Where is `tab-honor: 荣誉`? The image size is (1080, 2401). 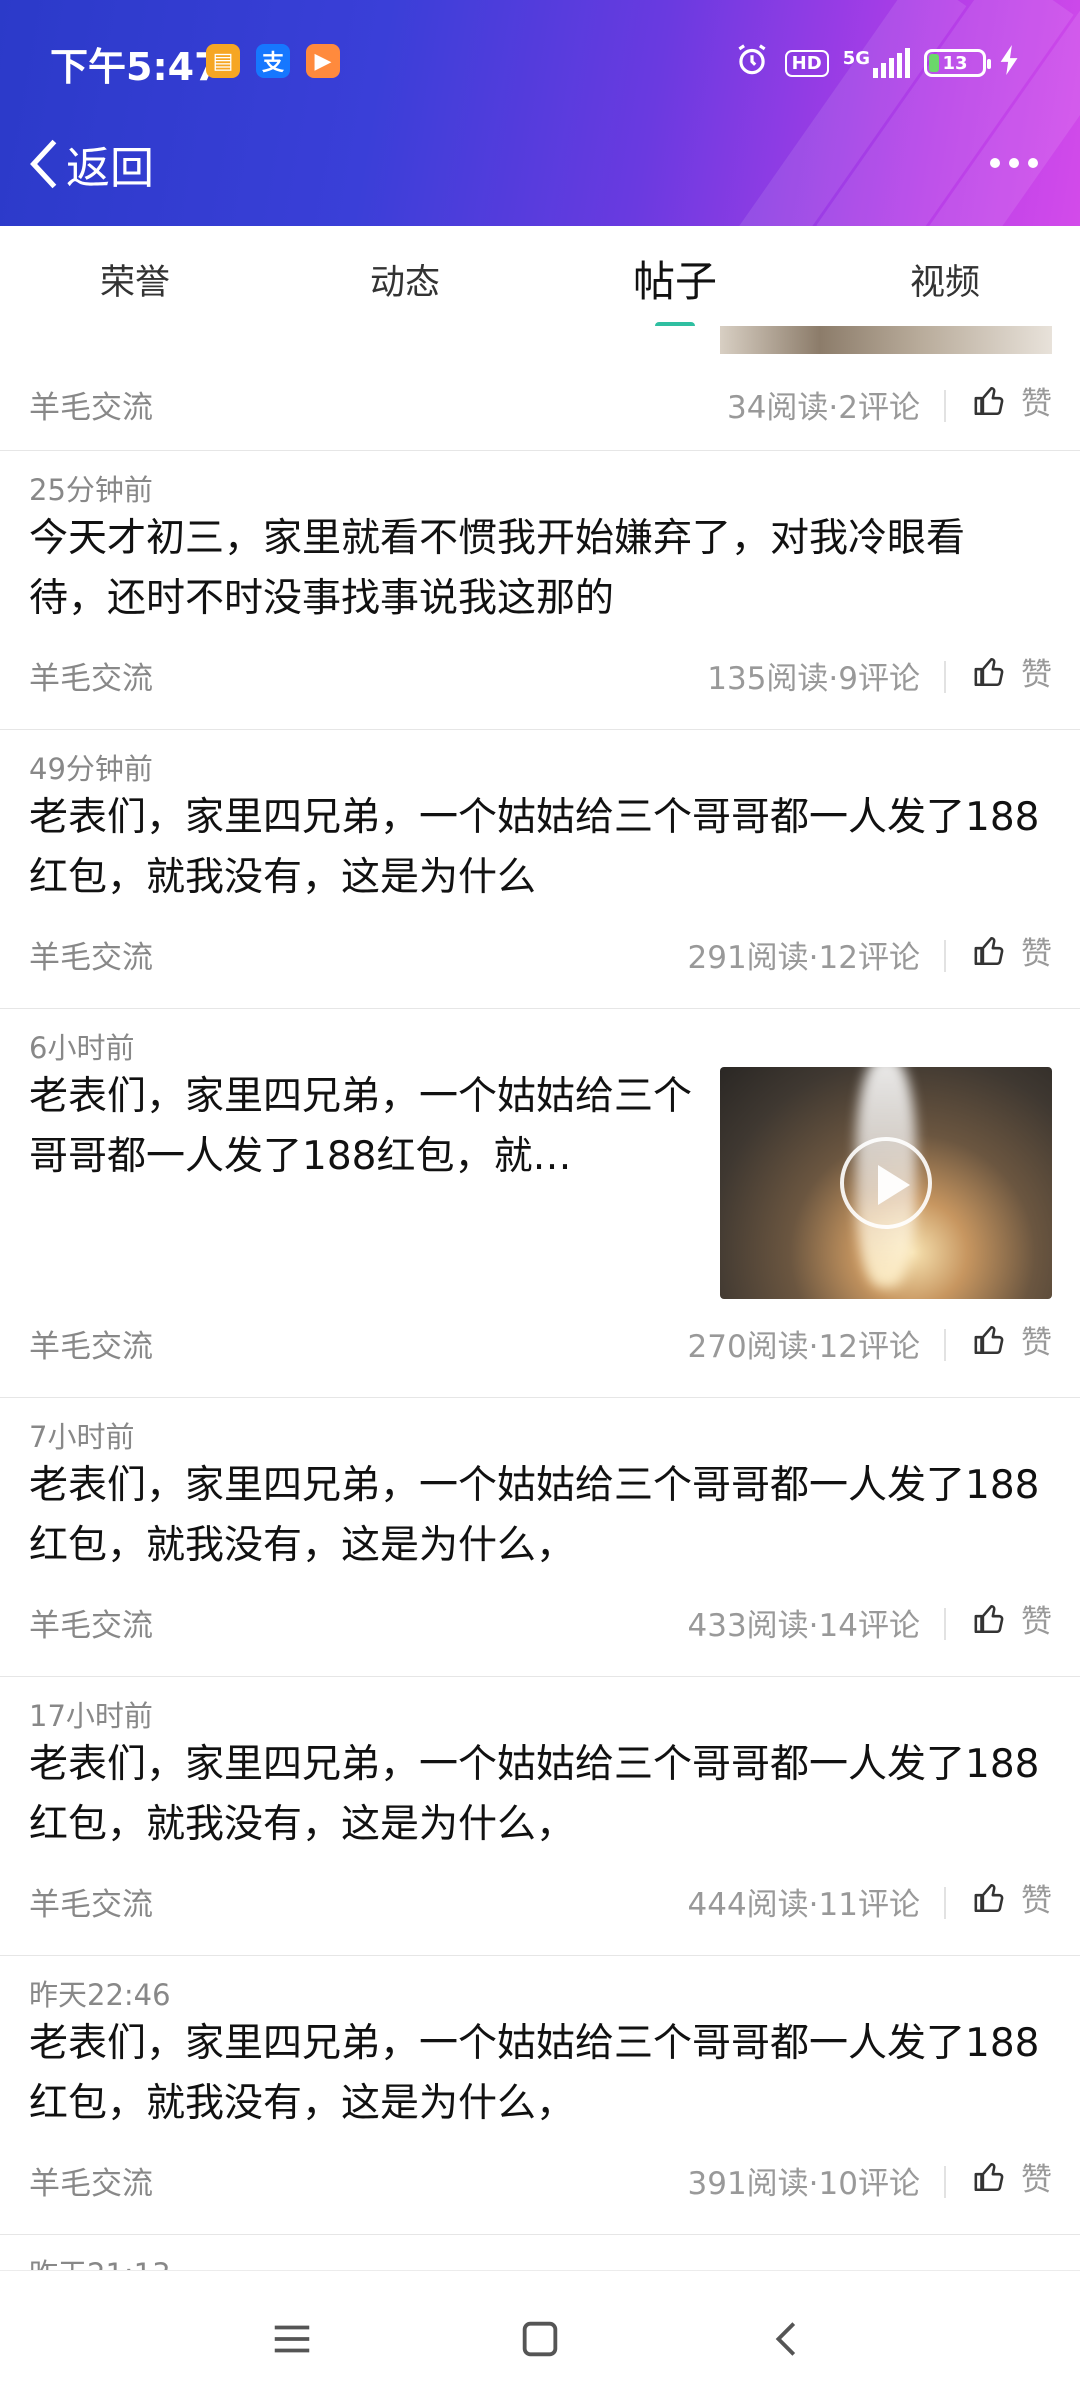 tab-honor: 荣誉 is located at coordinates (135, 276).